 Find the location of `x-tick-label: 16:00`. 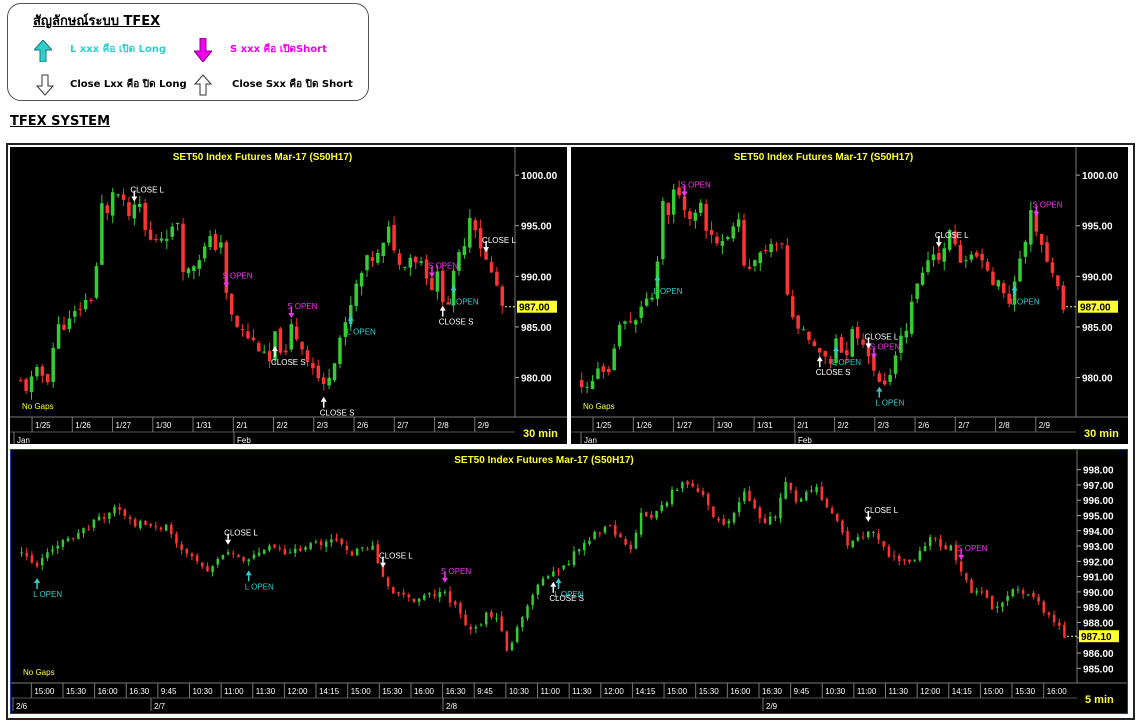

x-tick-label: 16:00 is located at coordinates (108, 691).